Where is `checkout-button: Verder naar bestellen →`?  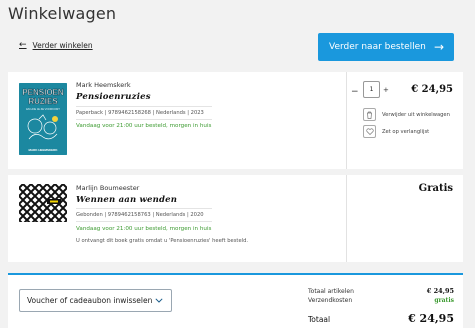
checkout-button: Verder naar bestellen → is located at coordinates (386, 47).